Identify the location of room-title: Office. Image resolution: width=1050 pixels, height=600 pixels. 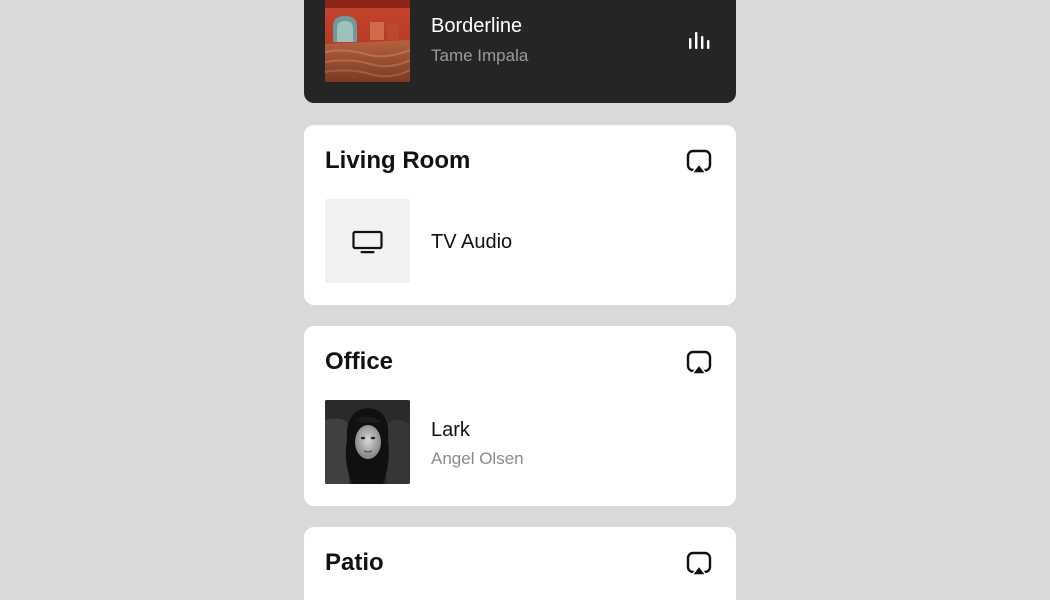
(359, 361).